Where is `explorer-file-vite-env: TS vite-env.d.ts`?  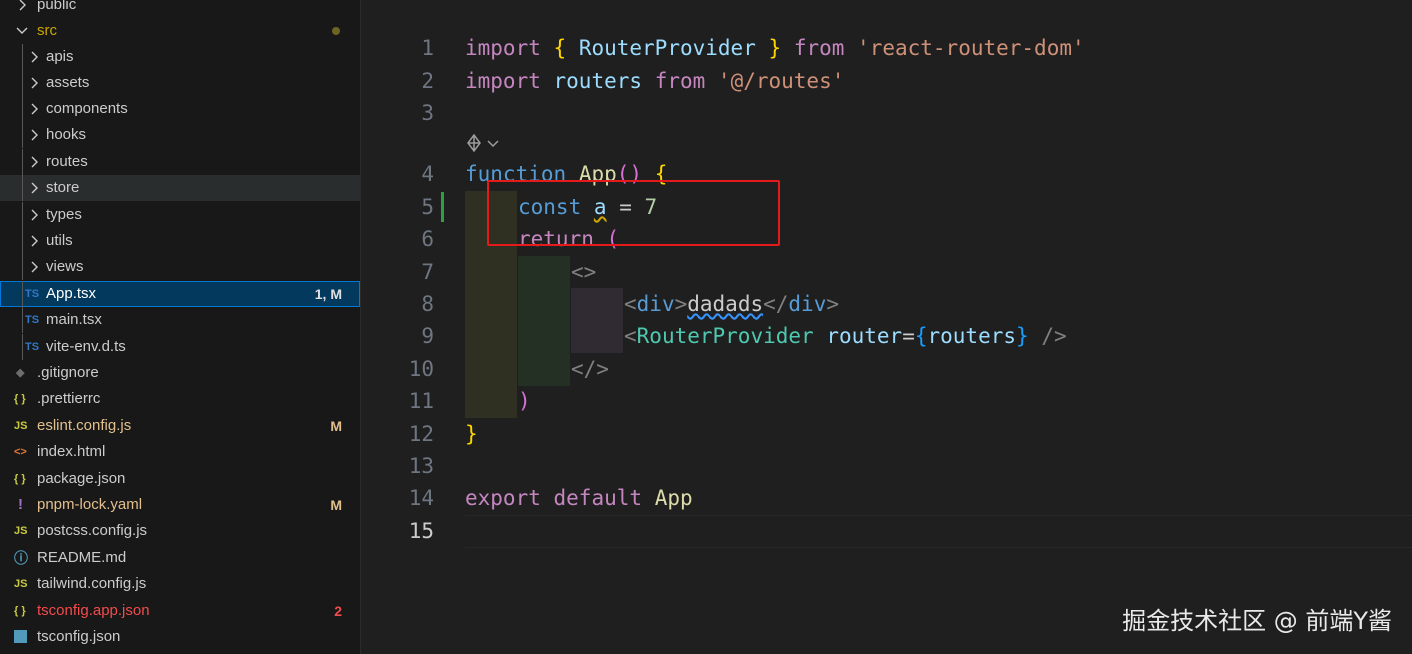 explorer-file-vite-env: TS vite-env.d.ts is located at coordinates (180, 347).